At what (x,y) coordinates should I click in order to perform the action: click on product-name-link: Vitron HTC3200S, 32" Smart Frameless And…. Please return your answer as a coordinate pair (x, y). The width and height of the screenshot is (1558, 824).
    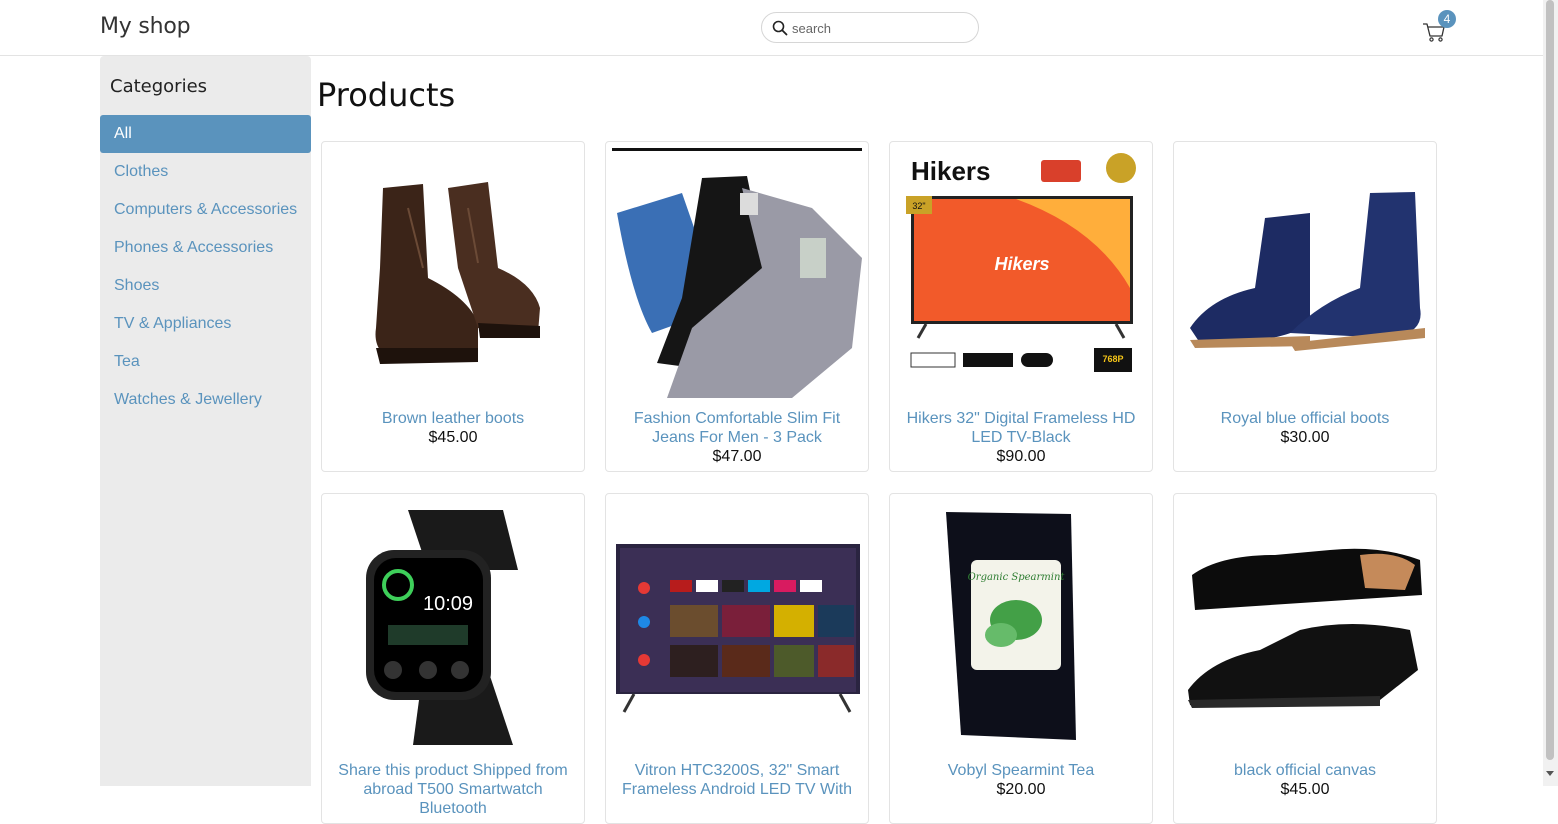
    Looking at the image, I should click on (737, 780).